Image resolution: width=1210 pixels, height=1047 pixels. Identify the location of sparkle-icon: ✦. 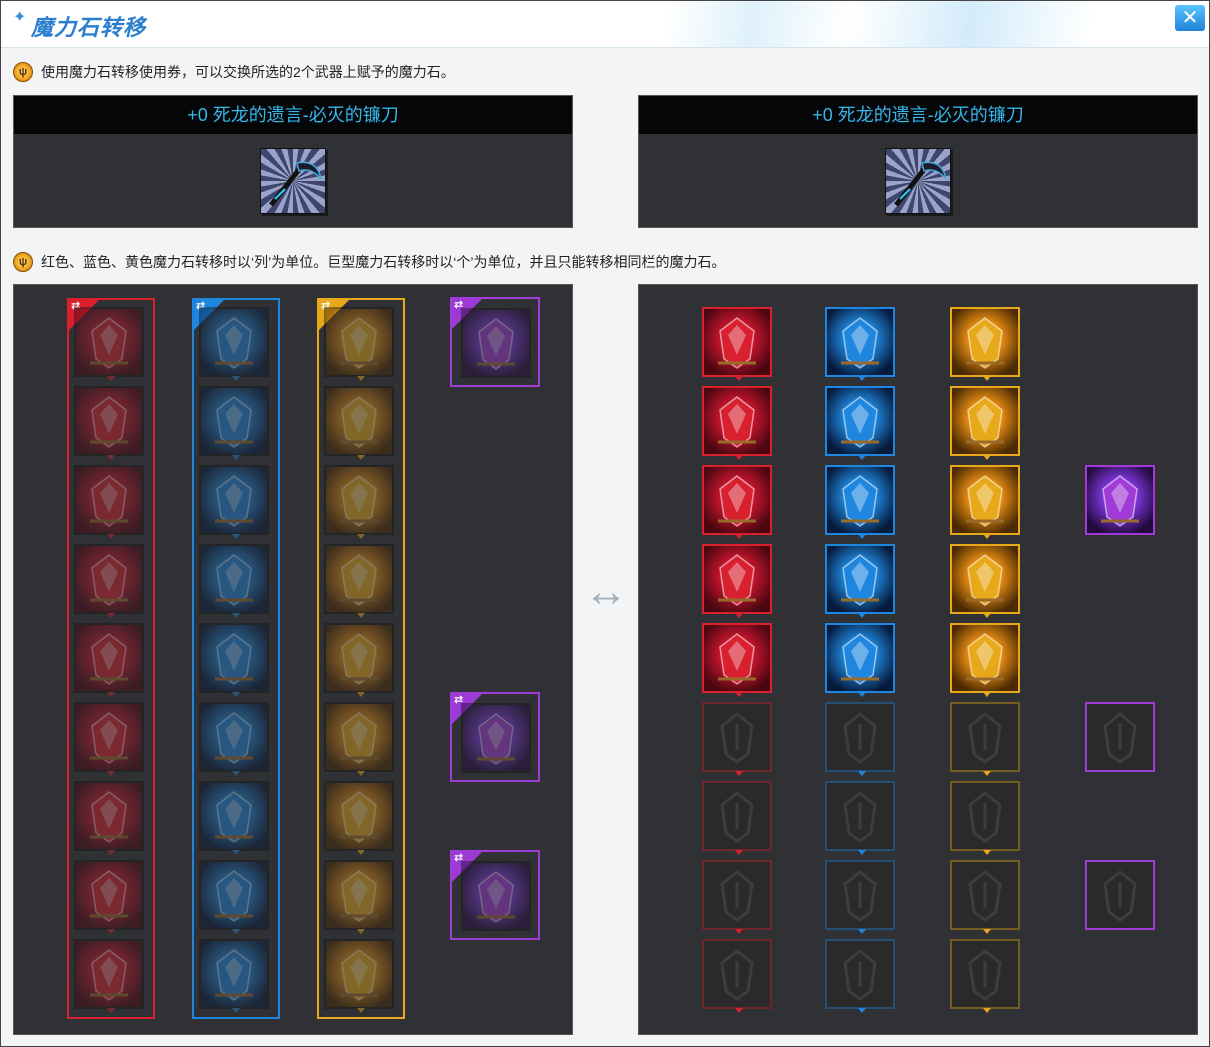
(20, 17).